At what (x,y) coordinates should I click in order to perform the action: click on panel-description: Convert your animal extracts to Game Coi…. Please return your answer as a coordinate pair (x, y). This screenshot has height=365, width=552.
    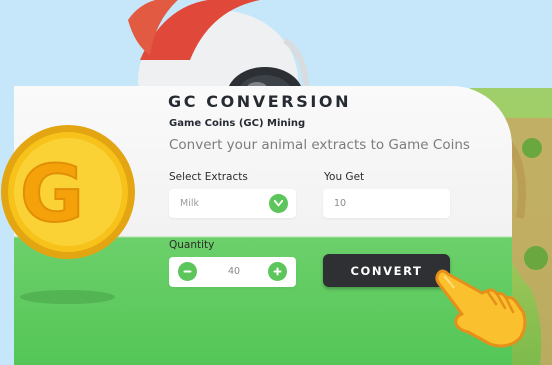
    Looking at the image, I should click on (319, 145).